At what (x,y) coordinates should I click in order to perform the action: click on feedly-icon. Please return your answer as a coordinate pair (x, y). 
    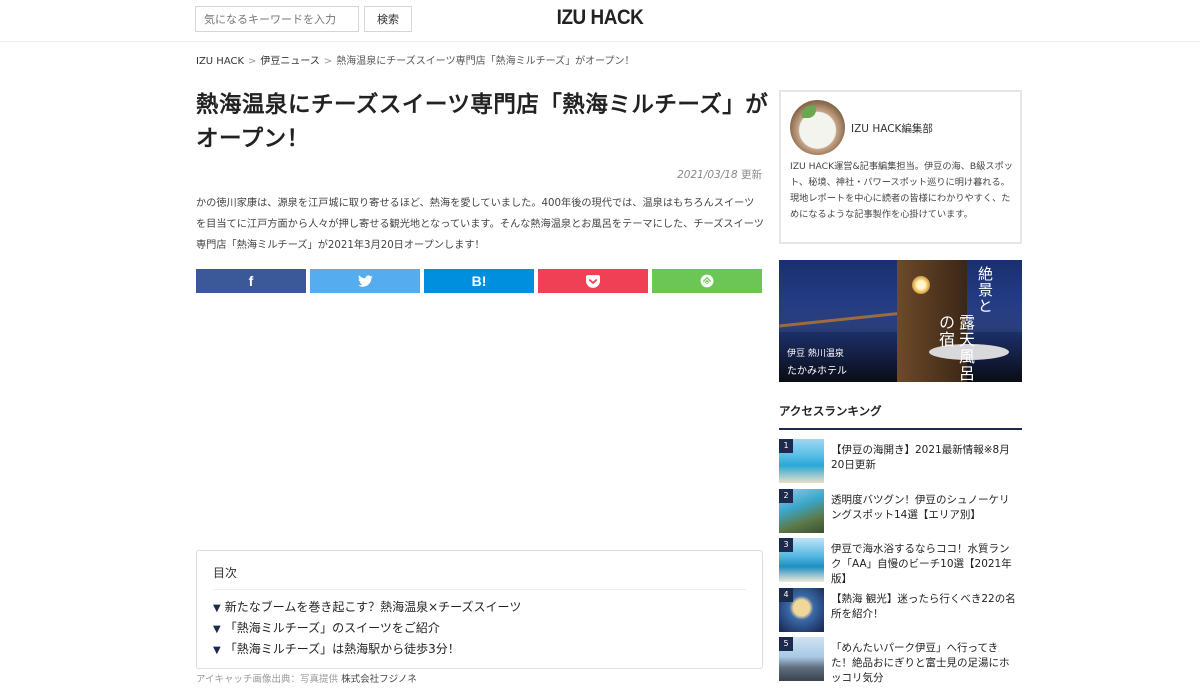
    Looking at the image, I should click on (707, 281).